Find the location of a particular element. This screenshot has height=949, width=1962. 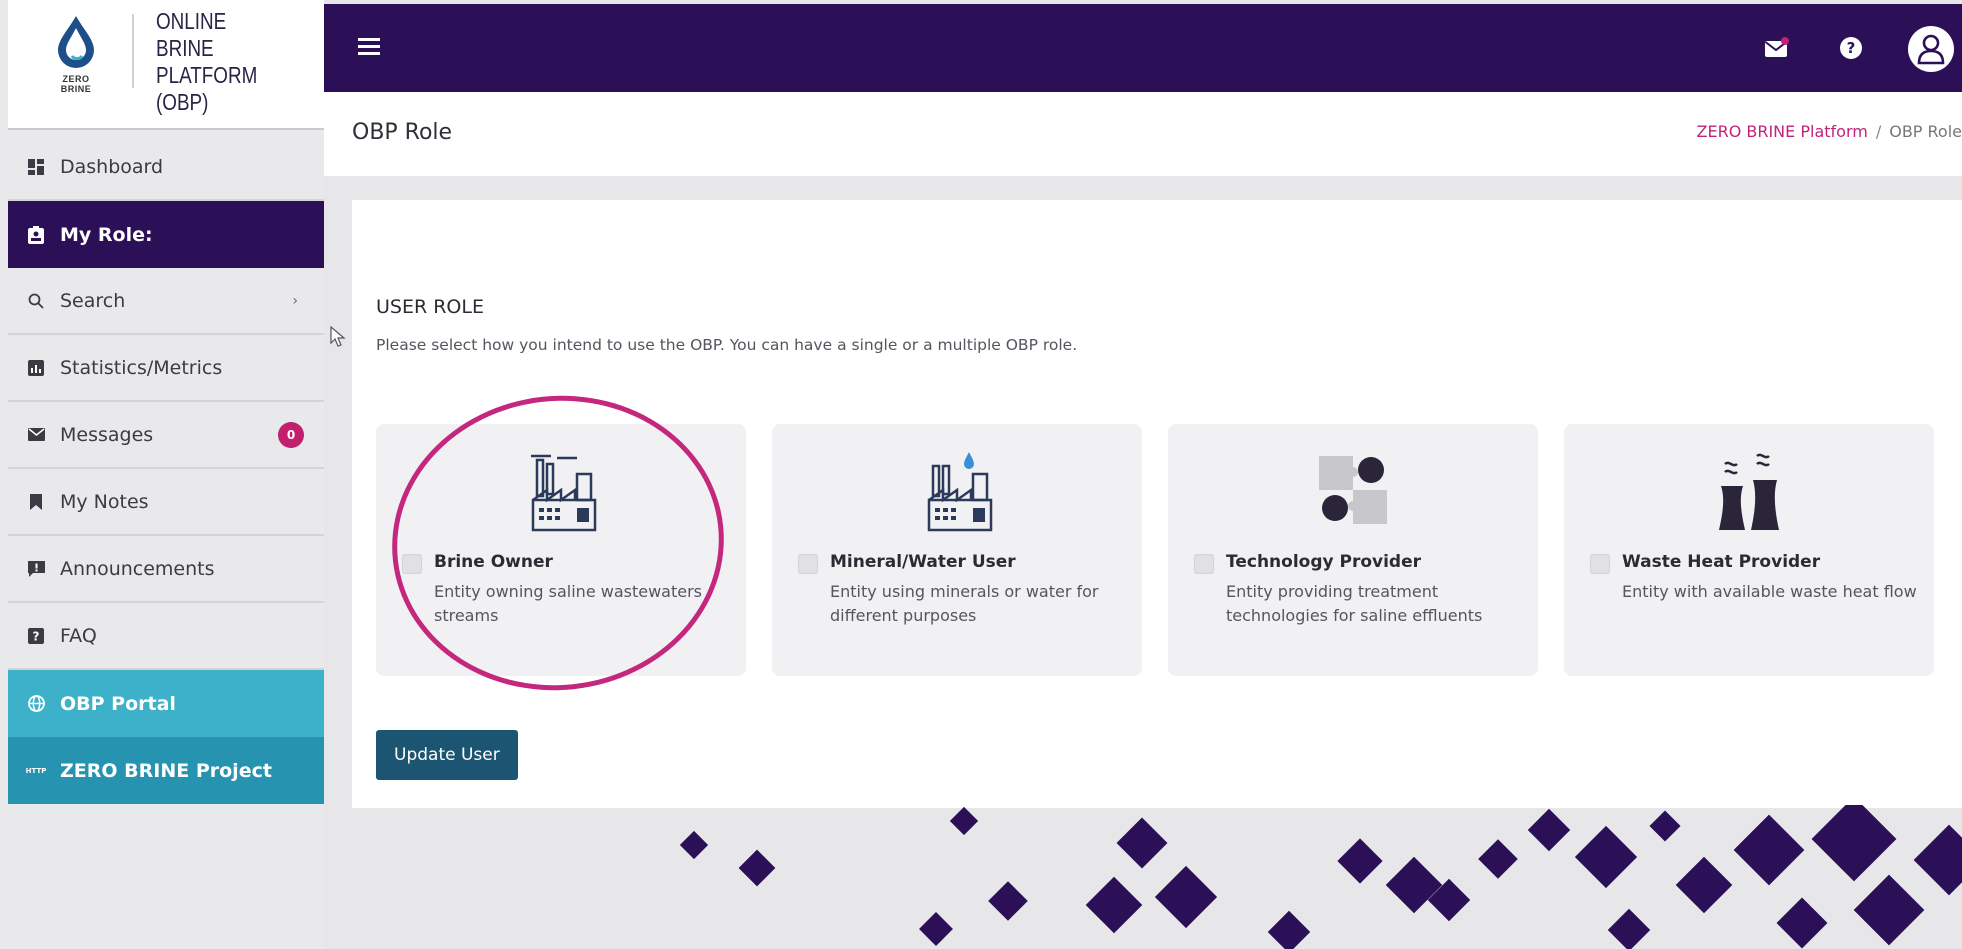

sidebar-item-label: Search is located at coordinates (93, 300).